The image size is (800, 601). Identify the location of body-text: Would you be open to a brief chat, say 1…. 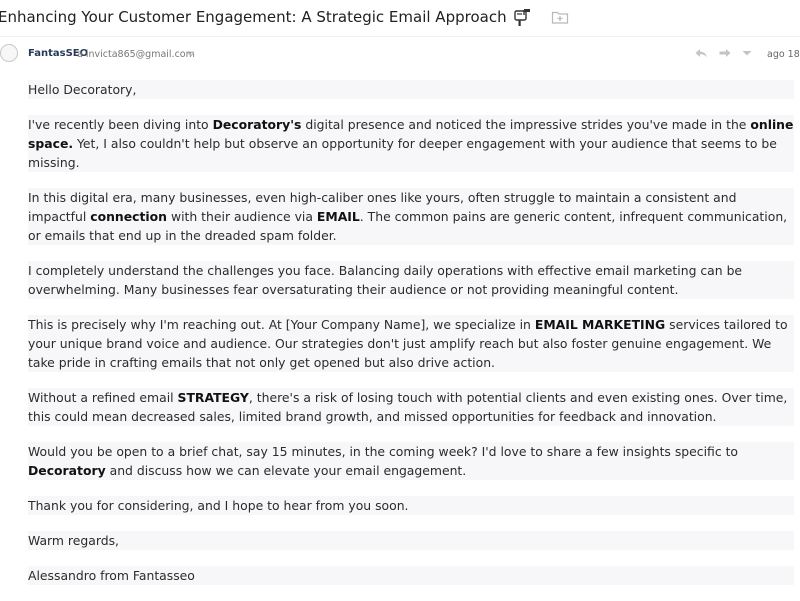
(383, 451).